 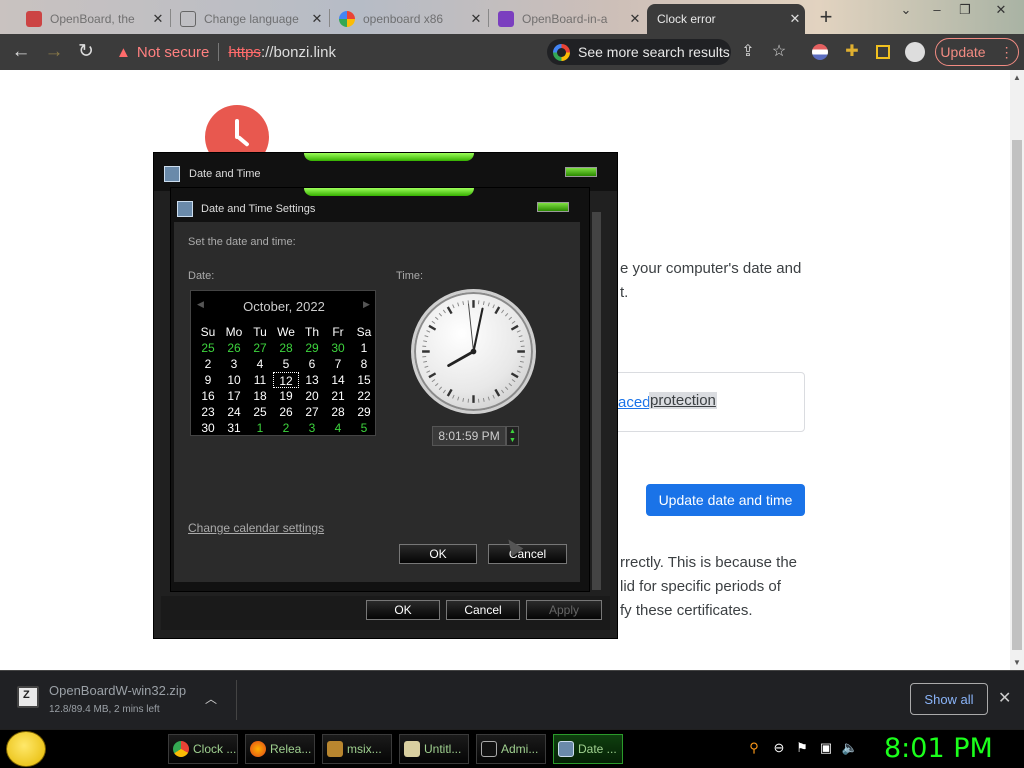 What do you see at coordinates (965, 11) in the screenshot?
I see `restore-icon: ❐` at bounding box center [965, 11].